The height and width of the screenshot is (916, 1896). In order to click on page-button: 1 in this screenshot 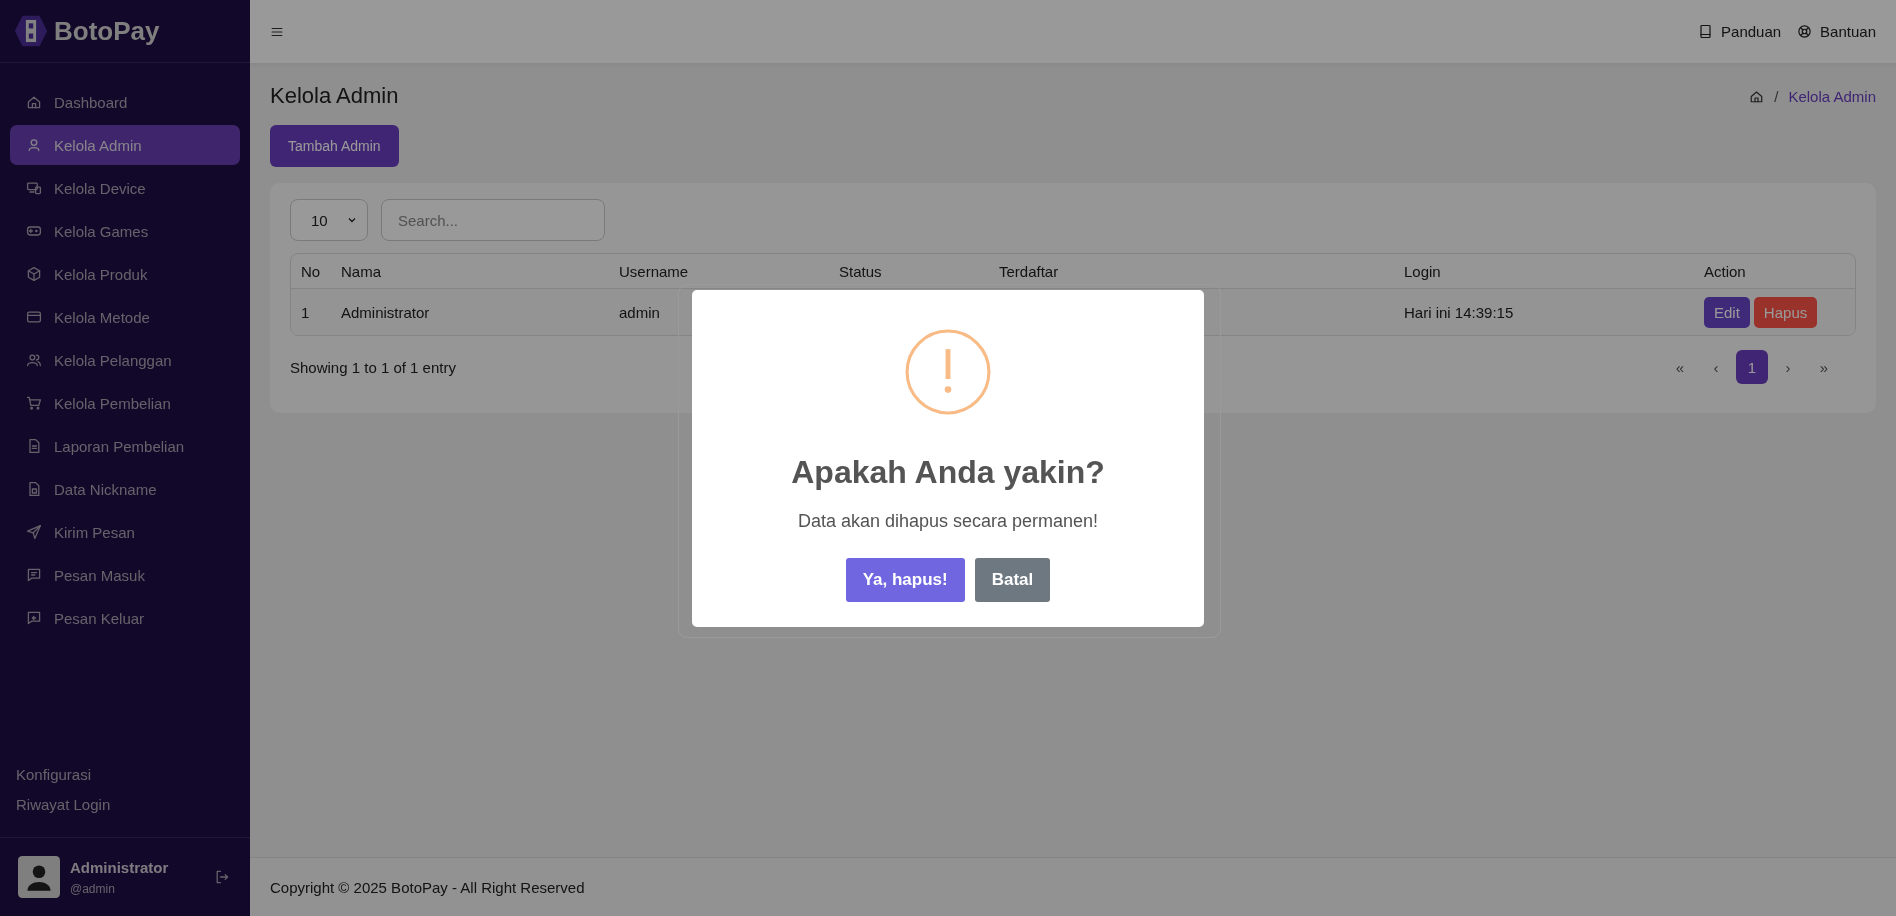, I will do `click(1752, 367)`.